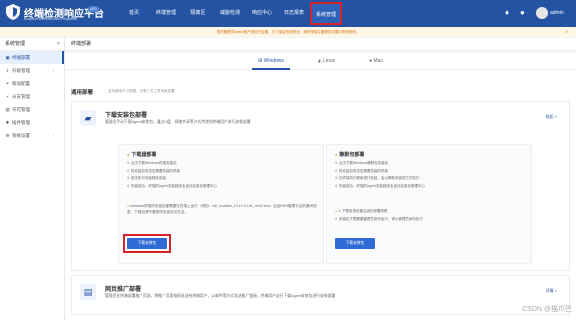  What do you see at coordinates (13, 12) in the screenshot?
I see `shield-logo-icon` at bounding box center [13, 12].